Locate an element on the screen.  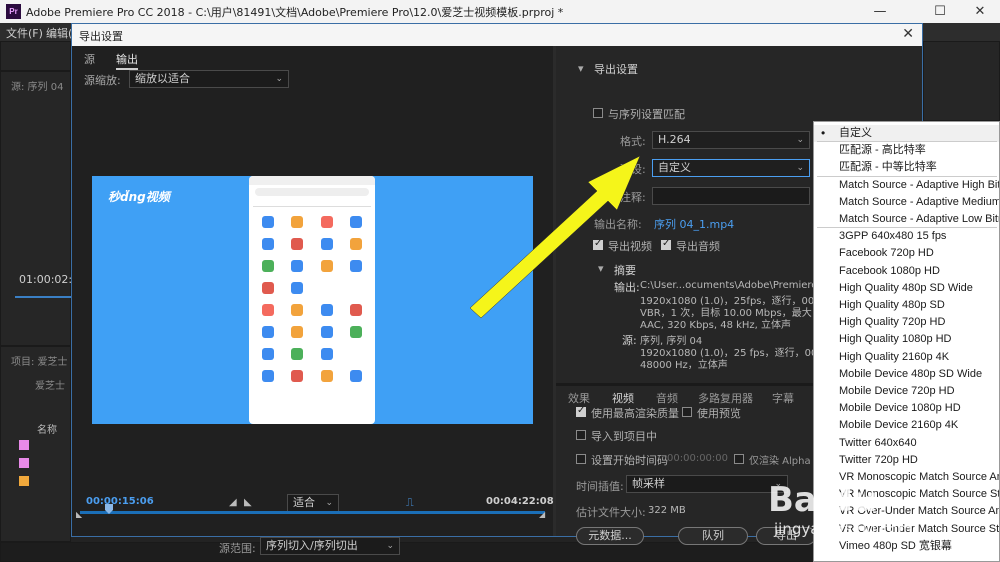
preset-option: 匹配源 - 高比特率 is located at coordinates (906, 150).